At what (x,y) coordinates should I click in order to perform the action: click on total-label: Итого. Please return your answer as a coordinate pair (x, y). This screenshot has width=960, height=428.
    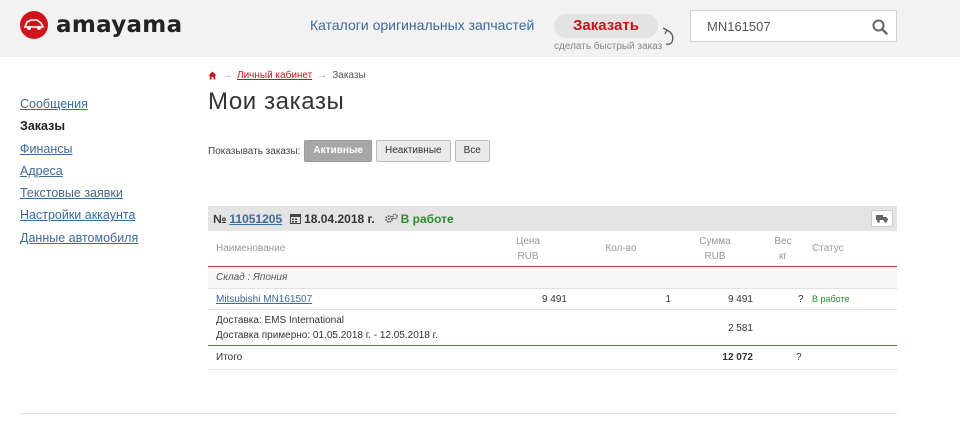
    Looking at the image, I should click on (229, 357).